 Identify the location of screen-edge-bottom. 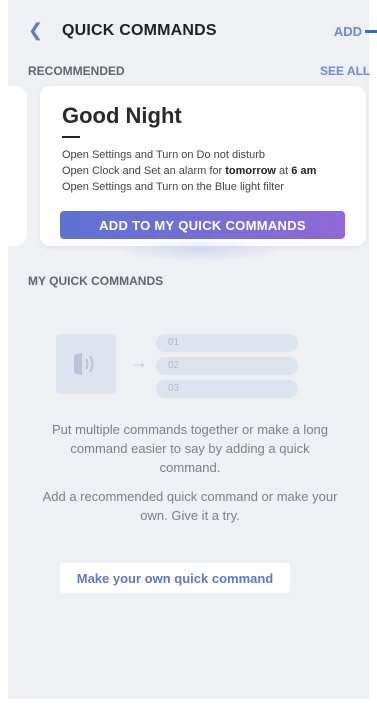
(188, 706).